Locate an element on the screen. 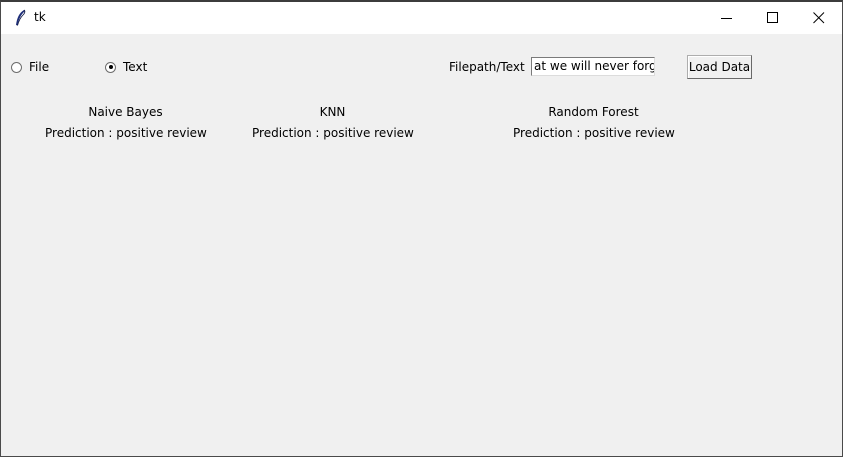 Image resolution: width=843 pixels, height=457 pixels. maximize-icon is located at coordinates (772, 17).